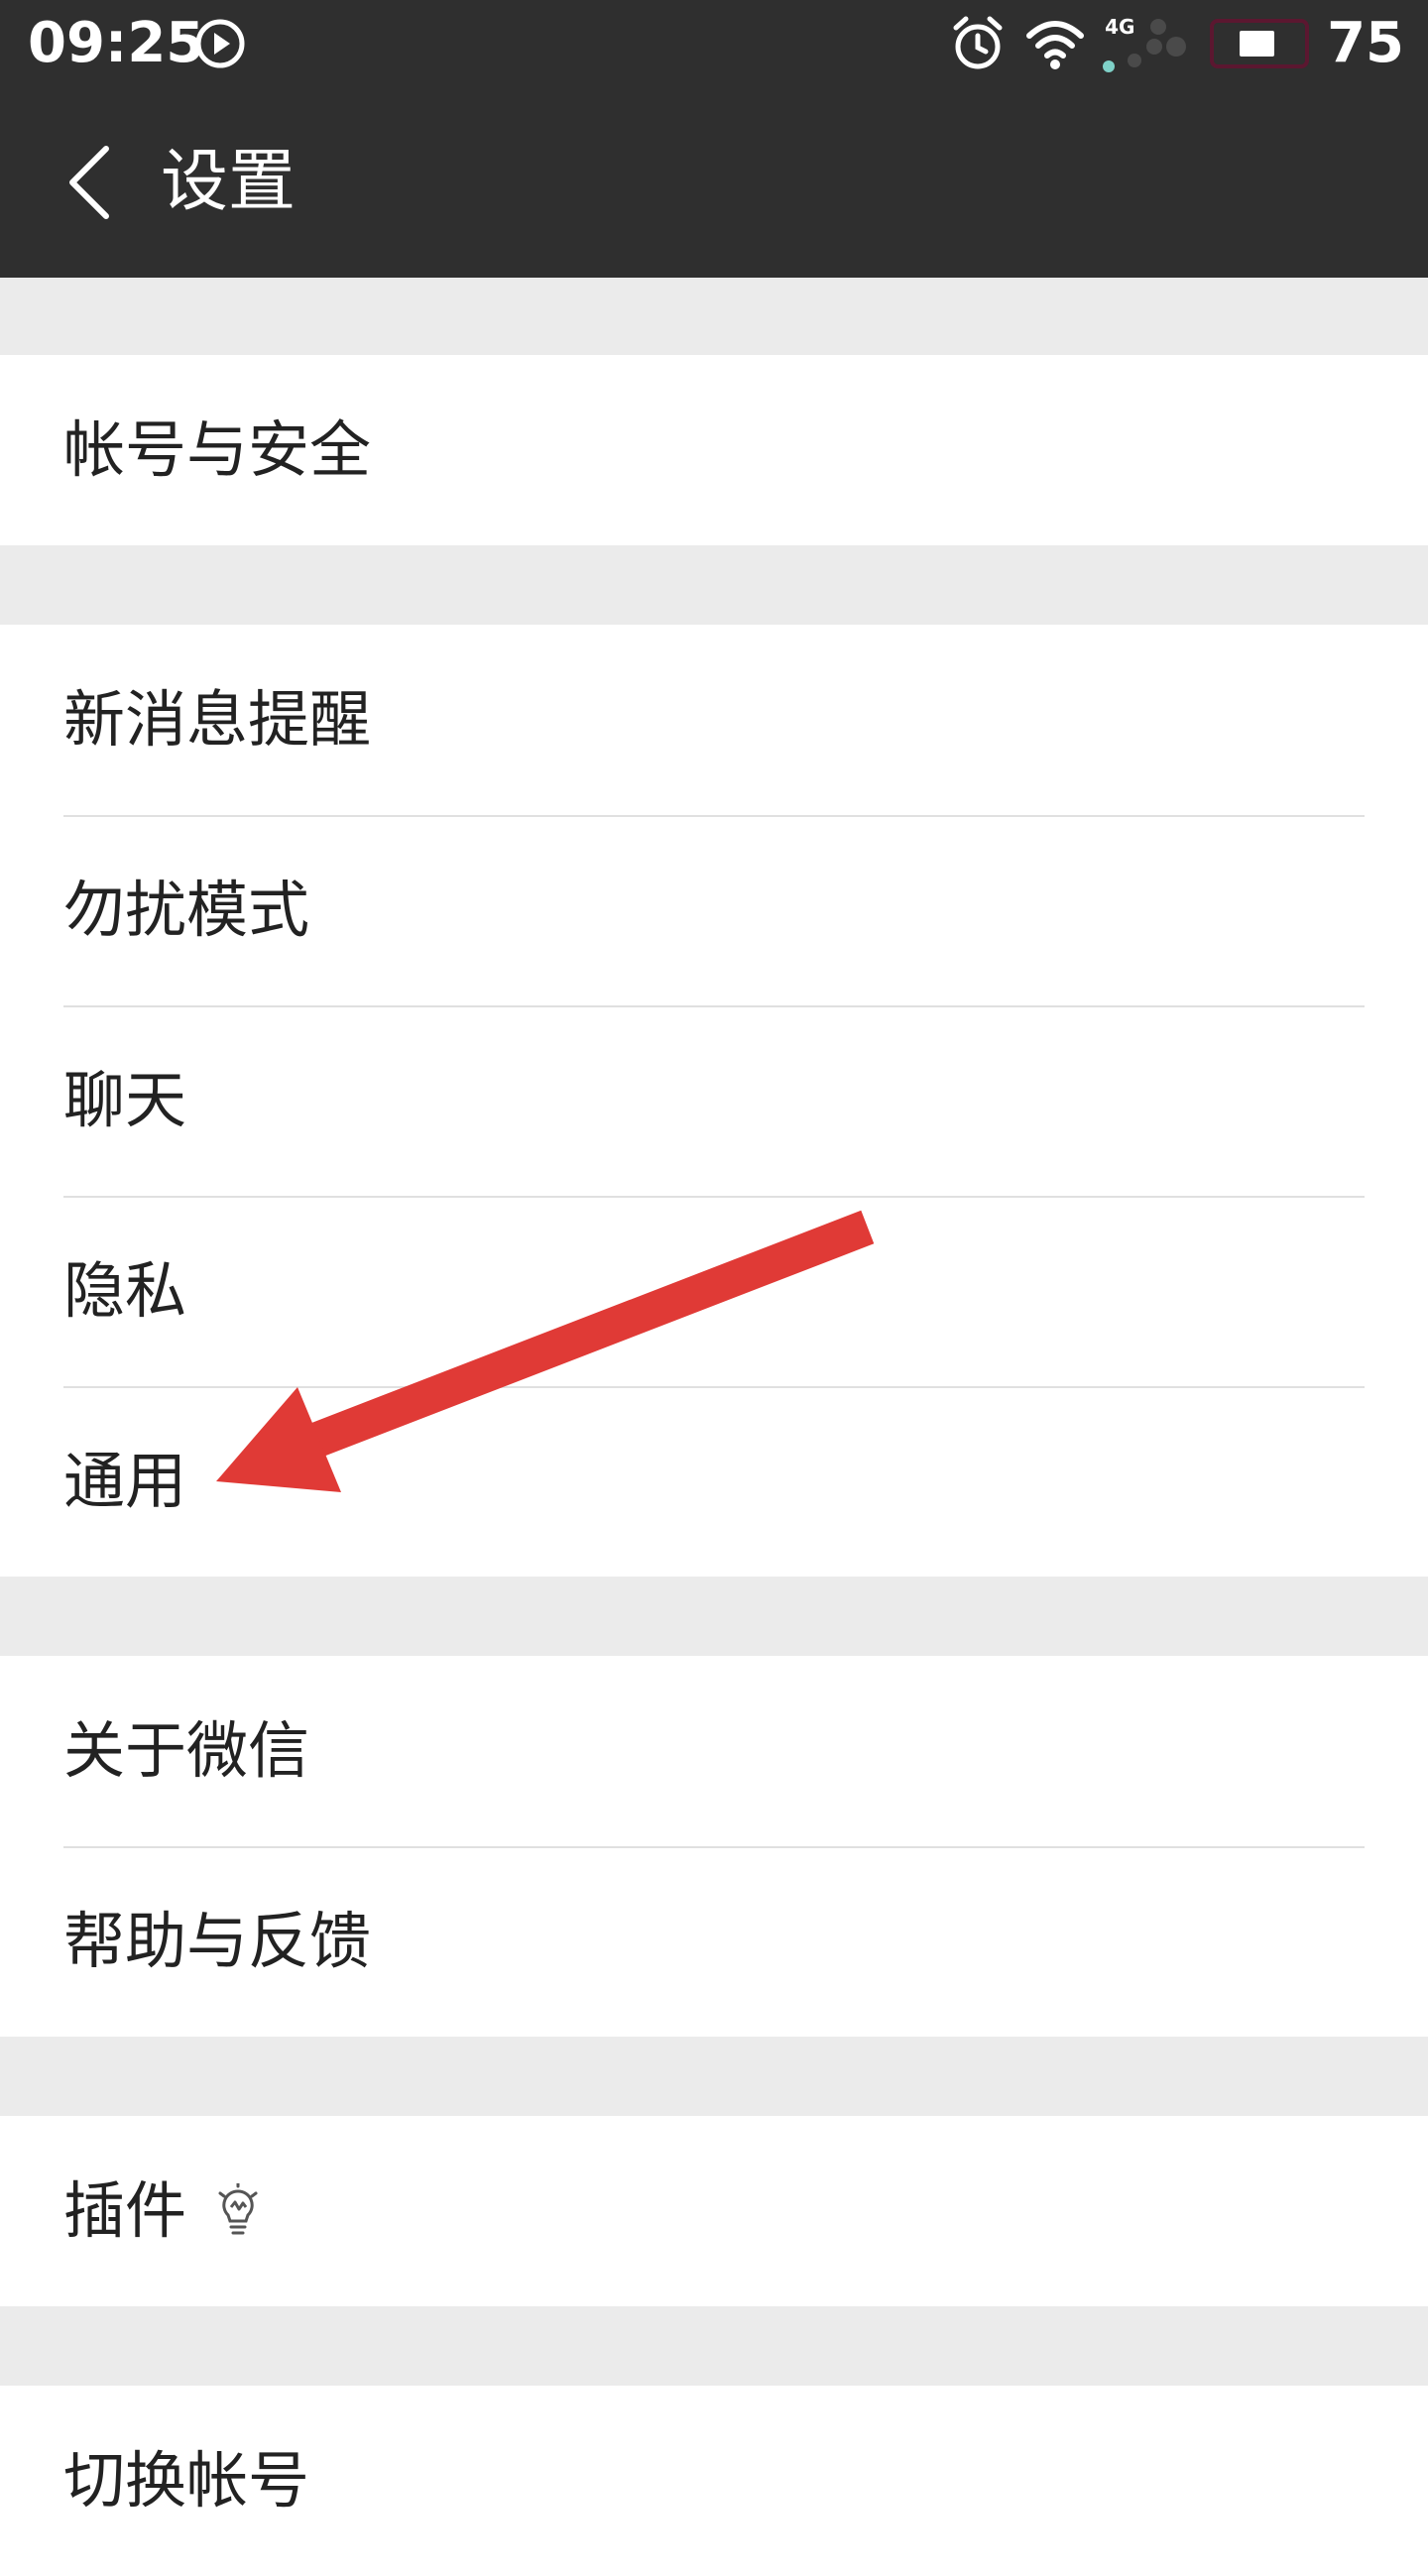  What do you see at coordinates (125, 1481) in the screenshot?
I see `settings-item-label: 通用` at bounding box center [125, 1481].